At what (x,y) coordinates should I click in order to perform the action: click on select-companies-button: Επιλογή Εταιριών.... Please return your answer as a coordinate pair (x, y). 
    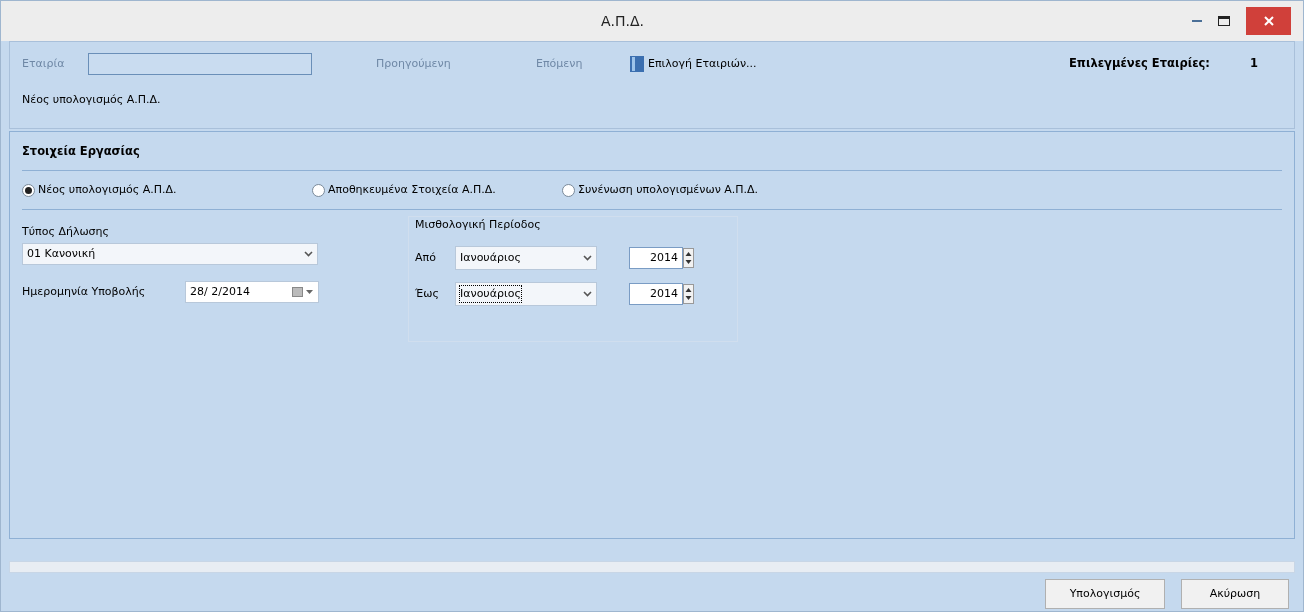
    Looking at the image, I should click on (693, 64).